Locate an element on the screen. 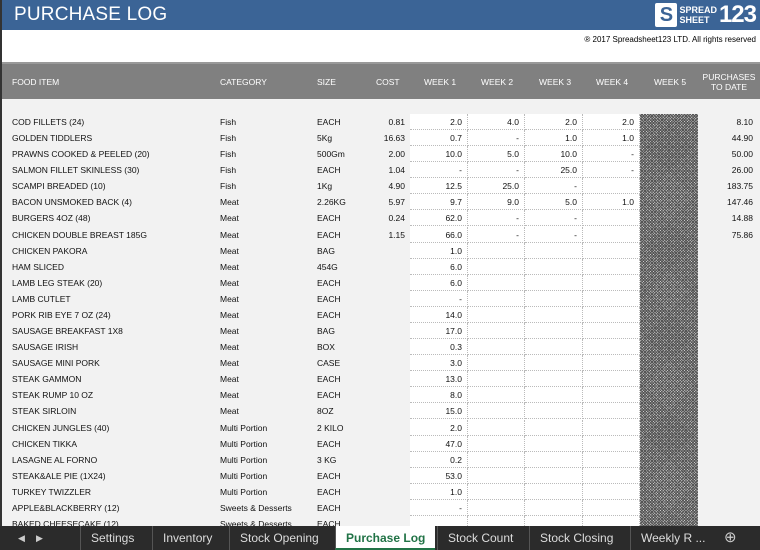 The image size is (760, 550). food-item-cell: SCAMPI BREADED (10) is located at coordinates (59, 186).